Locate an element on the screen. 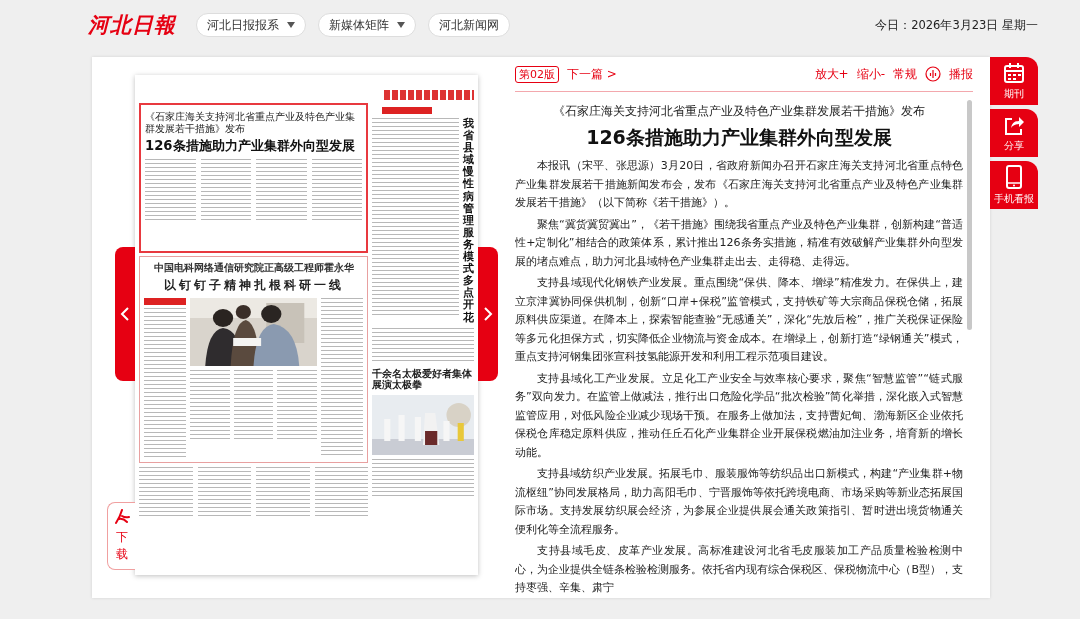  play-link: 播报 is located at coordinates (961, 74).